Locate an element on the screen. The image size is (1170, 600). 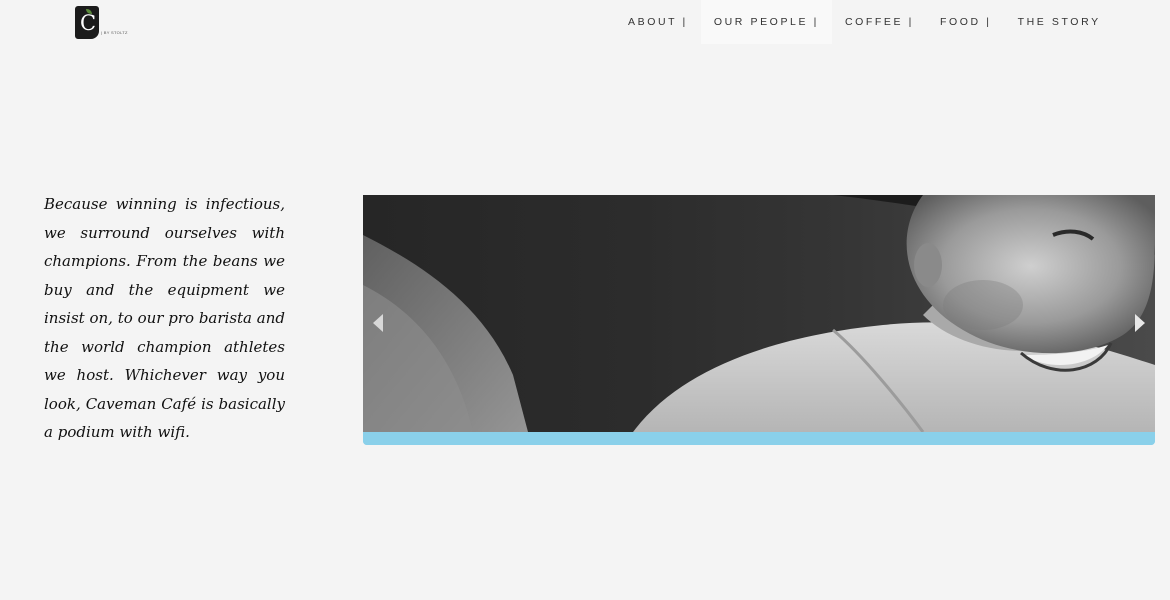
slider-prev-button is located at coordinates (378, 323).